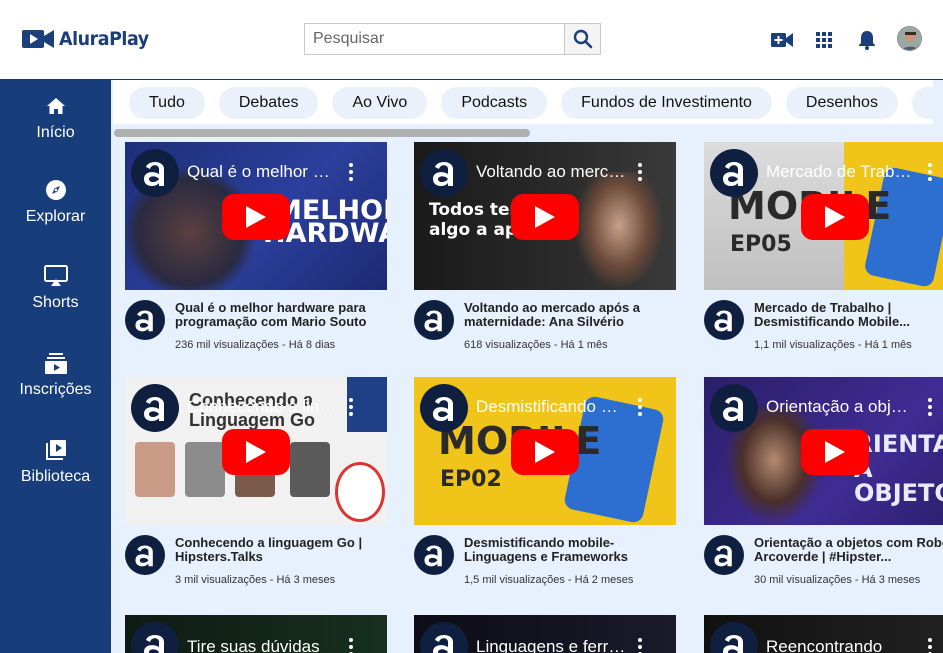 The width and height of the screenshot is (943, 653). I want to click on search-bar, so click(452, 39).